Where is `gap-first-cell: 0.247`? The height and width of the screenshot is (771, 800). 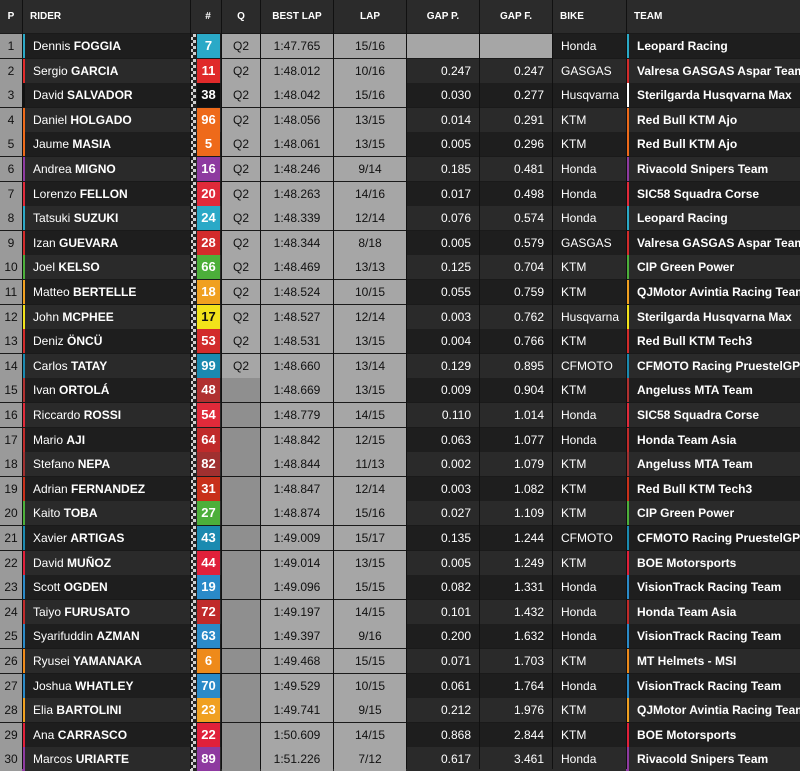 gap-first-cell: 0.247 is located at coordinates (528, 70).